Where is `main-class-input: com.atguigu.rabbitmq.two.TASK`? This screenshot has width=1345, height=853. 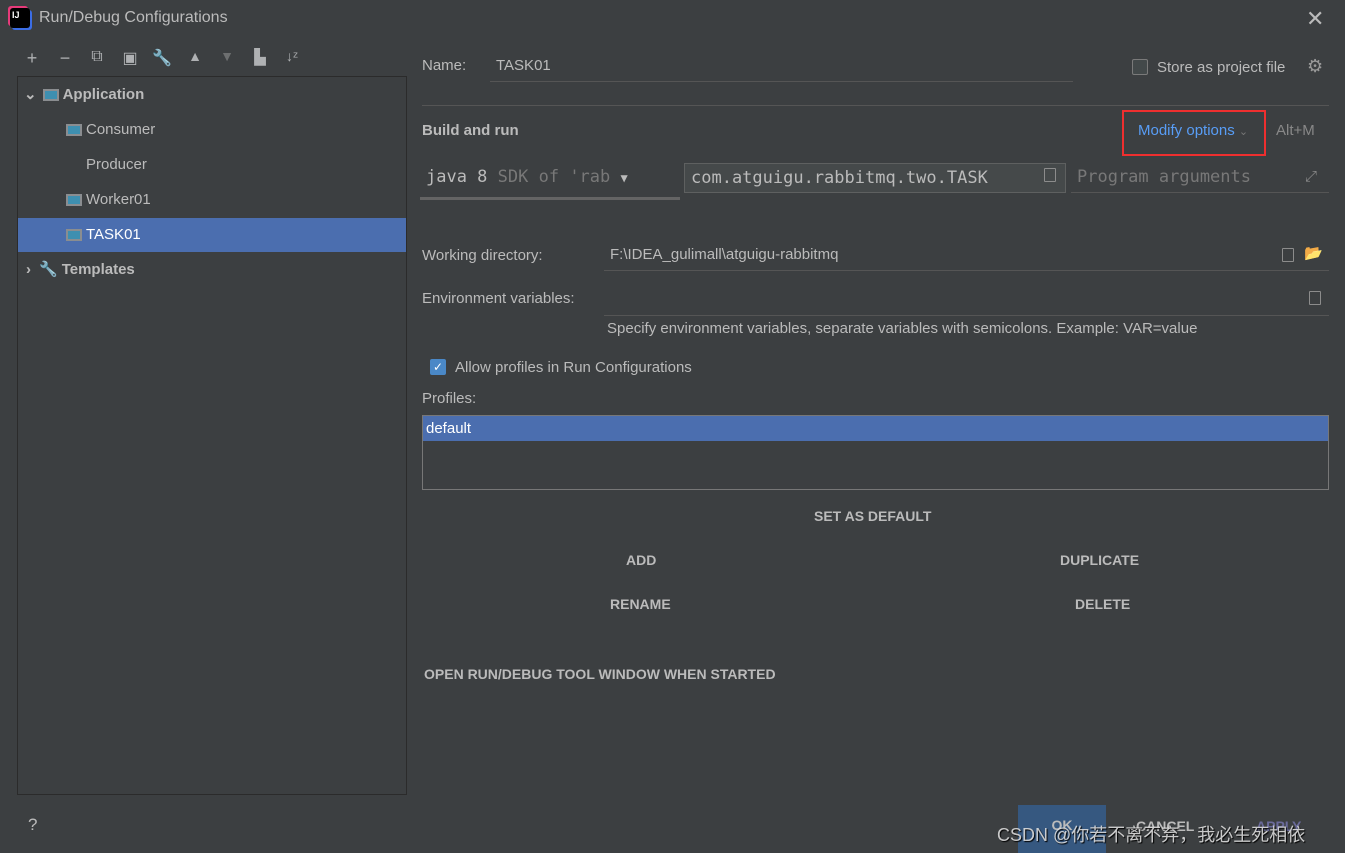 main-class-input: com.atguigu.rabbitmq.two.TASK is located at coordinates (875, 178).